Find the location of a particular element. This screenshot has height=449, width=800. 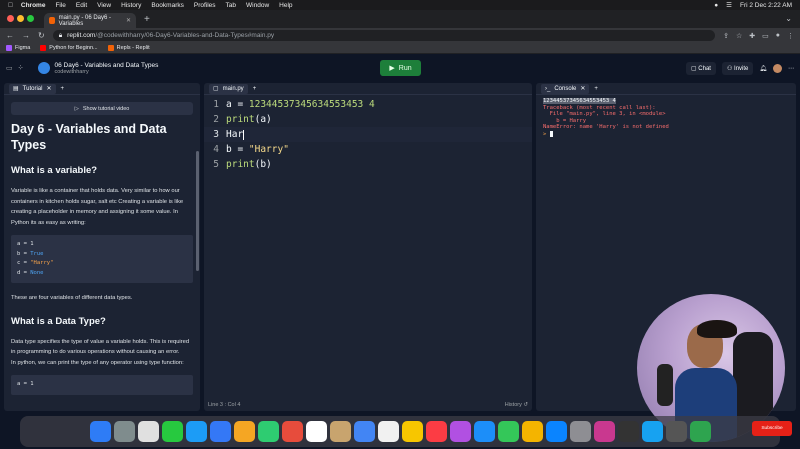

menu-tab: Tab is located at coordinates (231, 5).